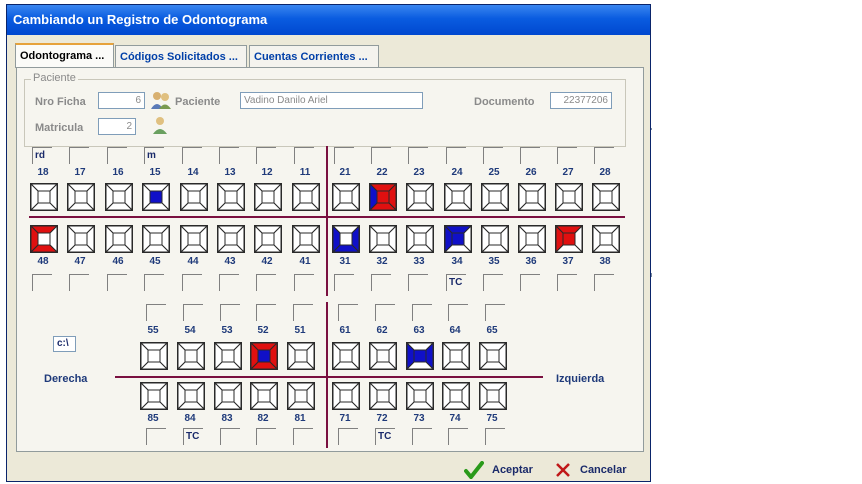 The width and height of the screenshot is (862, 484). I want to click on tooth-74-center-surface, so click(456, 396).